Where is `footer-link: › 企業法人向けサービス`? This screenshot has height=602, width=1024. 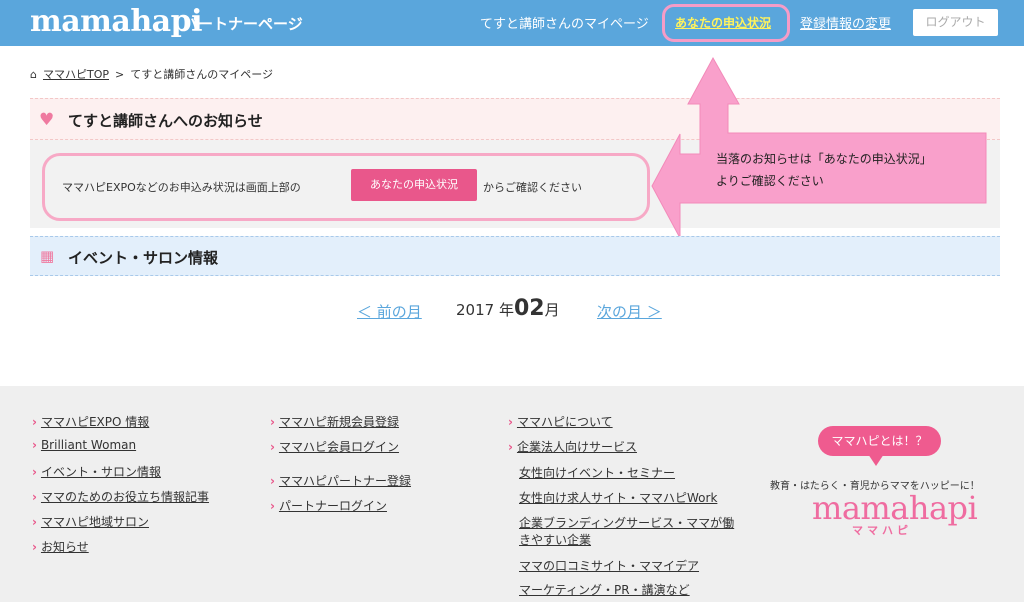
footer-link: › 企業法人向けサービス is located at coordinates (572, 446).